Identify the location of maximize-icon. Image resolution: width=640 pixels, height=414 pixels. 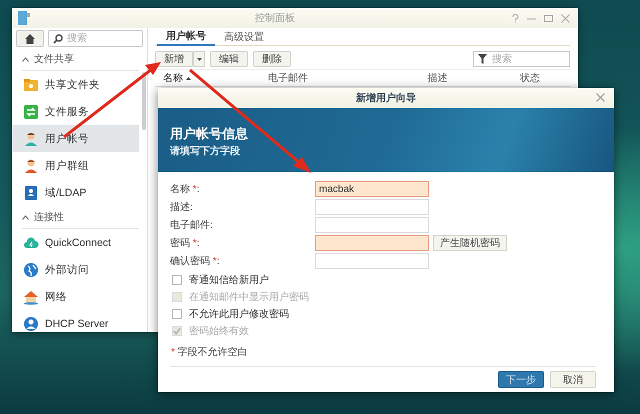
(548, 18).